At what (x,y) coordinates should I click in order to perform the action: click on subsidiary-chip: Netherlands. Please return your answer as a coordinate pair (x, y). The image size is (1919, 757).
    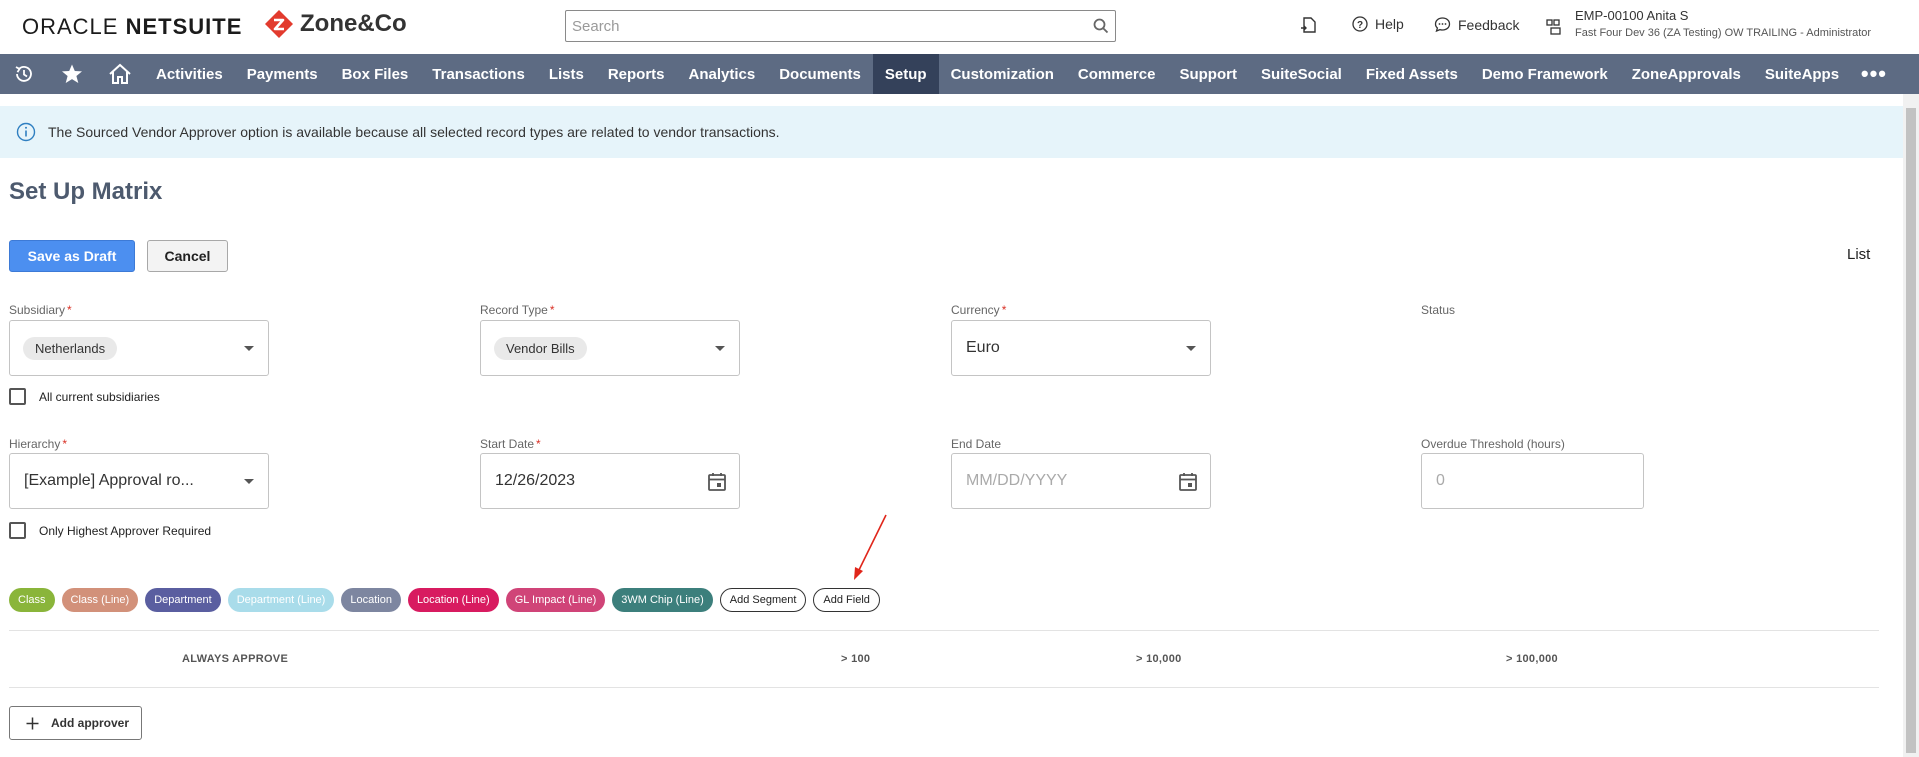
    Looking at the image, I should click on (70, 348).